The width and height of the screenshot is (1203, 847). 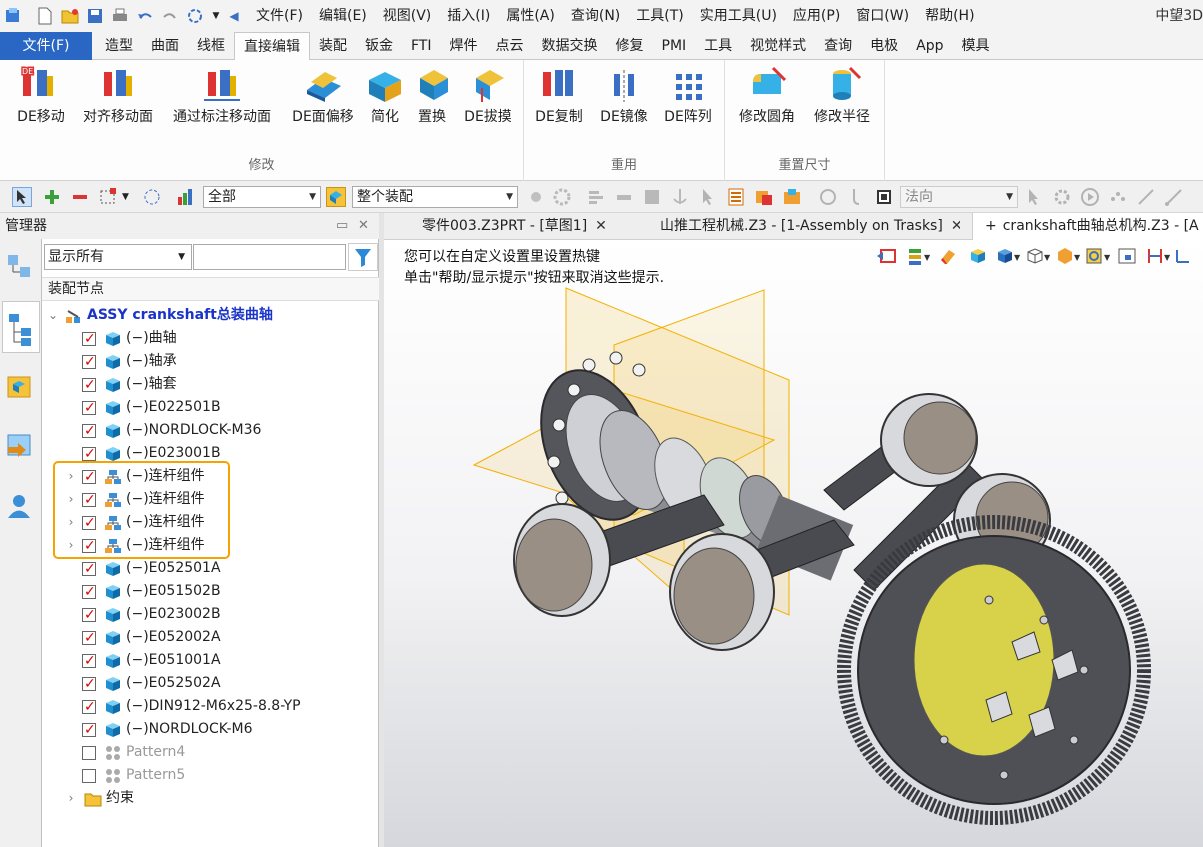 I want to click on piston-back-right, so click(x=929, y=440).